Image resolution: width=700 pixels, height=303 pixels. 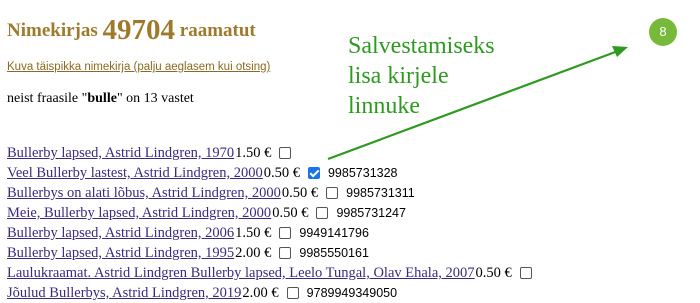 What do you see at coordinates (384, 106) in the screenshot?
I see `hint-line-3: linnuke` at bounding box center [384, 106].